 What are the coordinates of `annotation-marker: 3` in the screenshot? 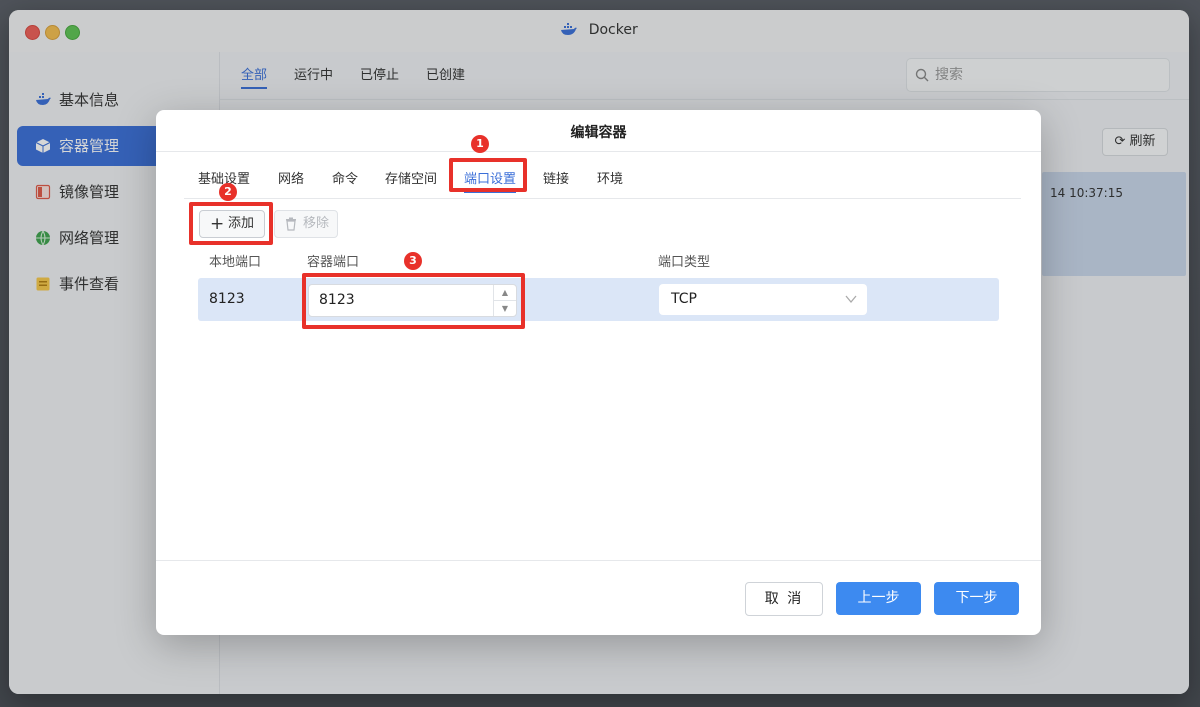 It's located at (413, 261).